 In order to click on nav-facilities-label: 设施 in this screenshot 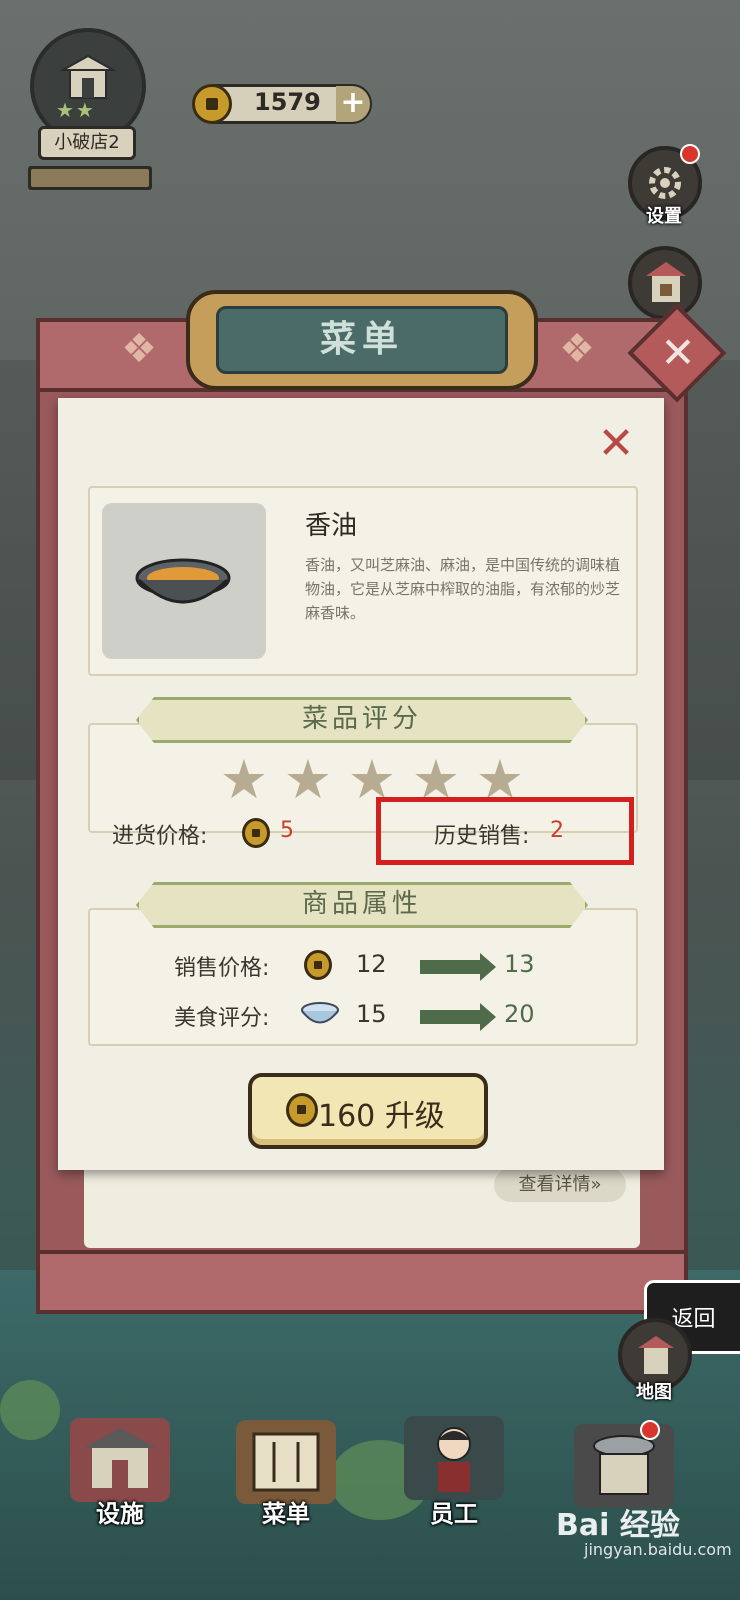, I will do `click(120, 1514)`.